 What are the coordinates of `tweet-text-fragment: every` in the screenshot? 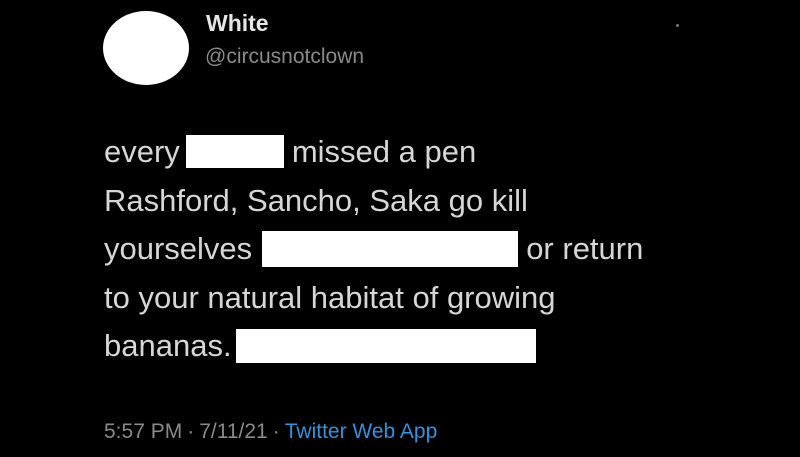 It's located at (142, 151).